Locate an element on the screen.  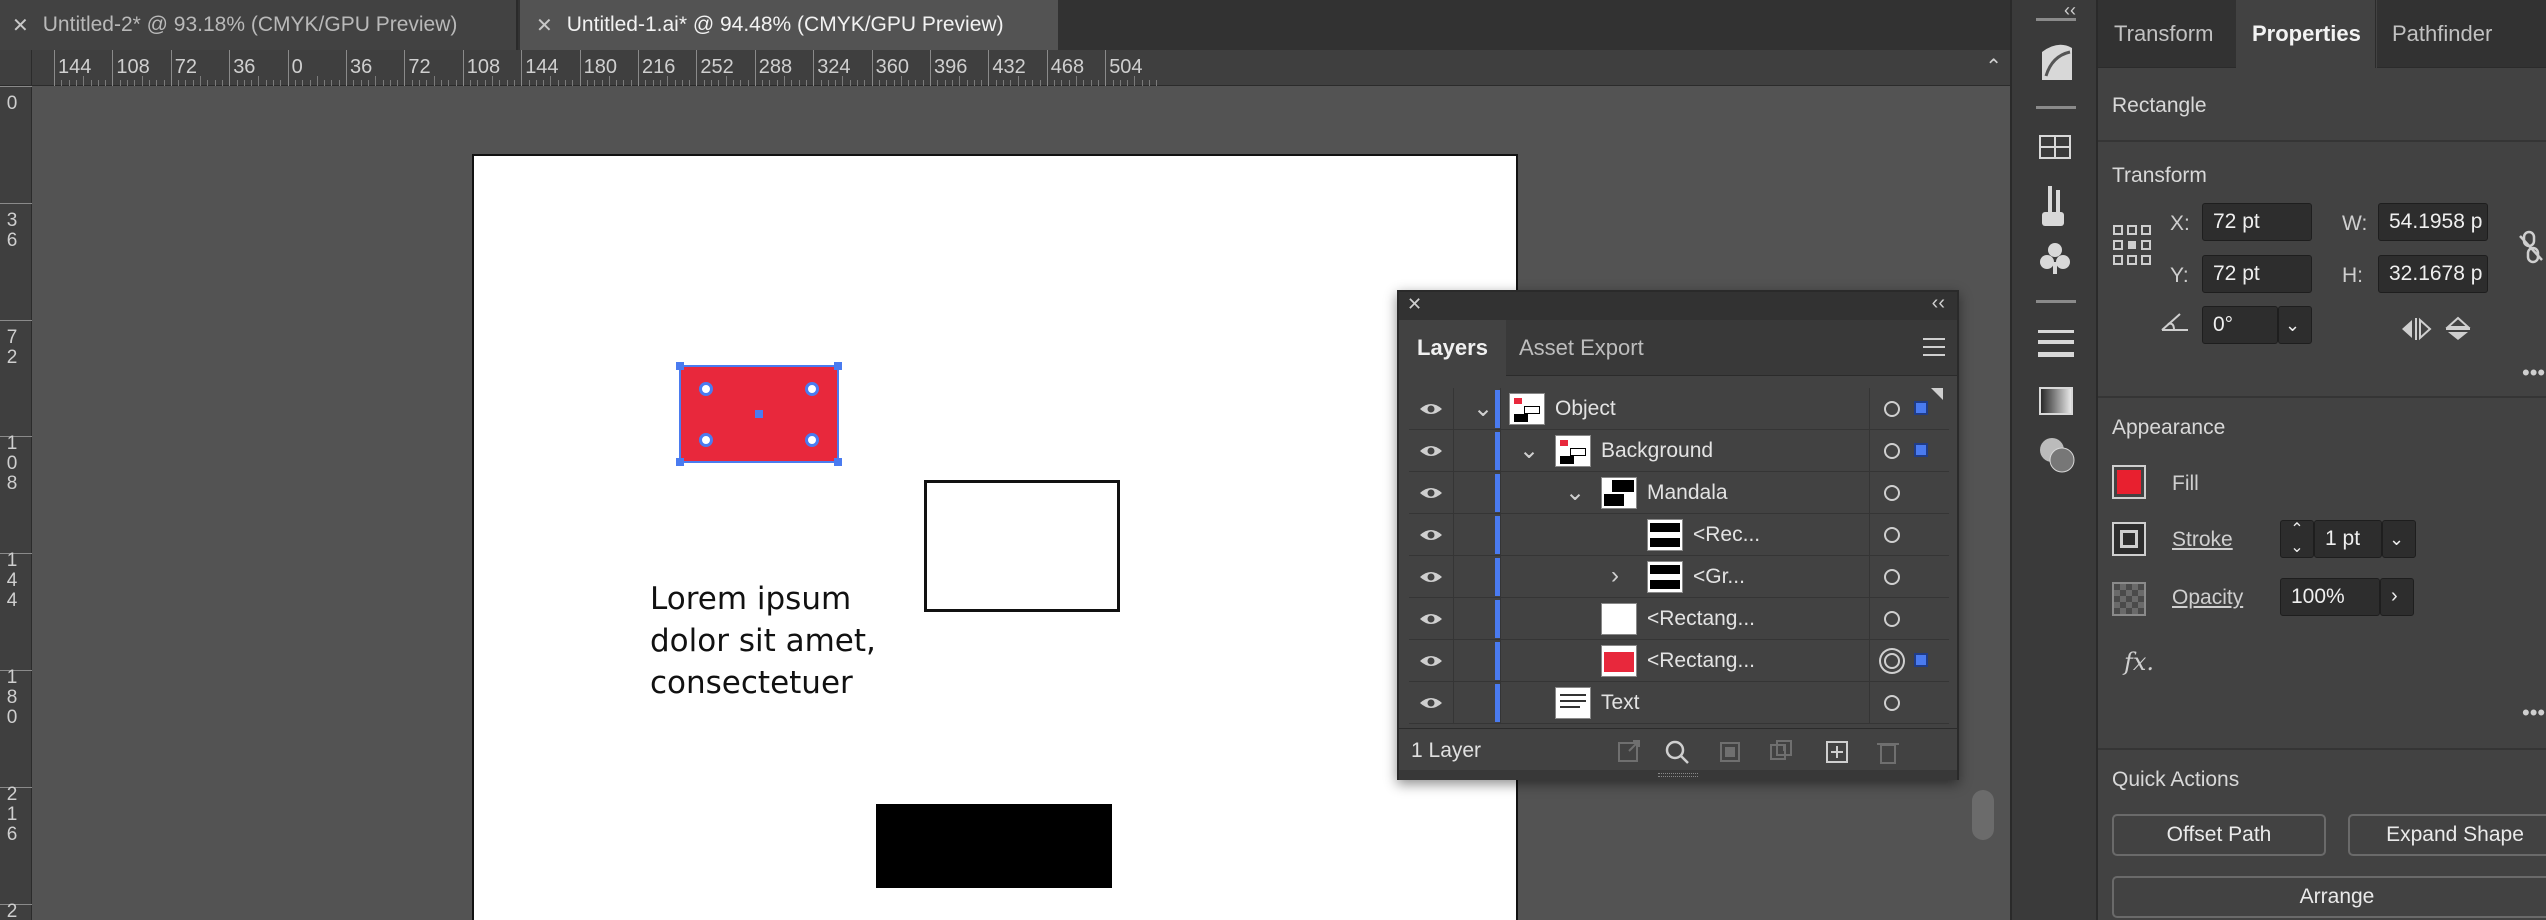
width-field: 54.1958 p is located at coordinates (2433, 222).